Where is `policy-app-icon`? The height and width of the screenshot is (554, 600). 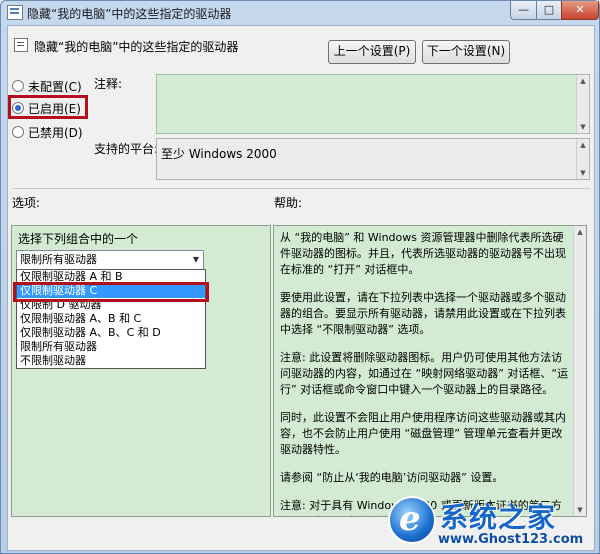
policy-app-icon is located at coordinates (15, 12).